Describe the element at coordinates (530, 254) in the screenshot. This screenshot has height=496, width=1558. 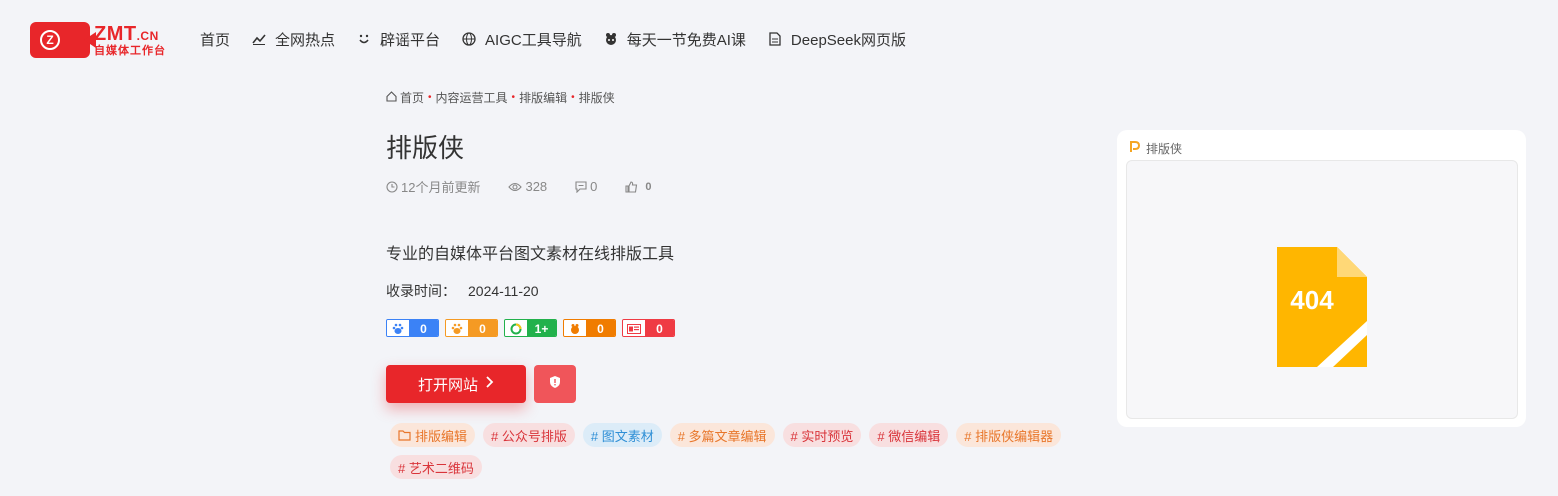
I see `site-description: 专业的自媒体平台图文素材在线排版工具` at that location.